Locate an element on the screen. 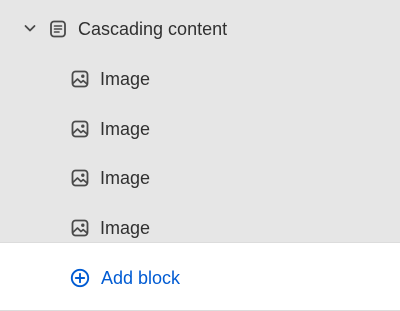 This screenshot has width=400, height=311. chevron-down-icon is located at coordinates (30, 28).